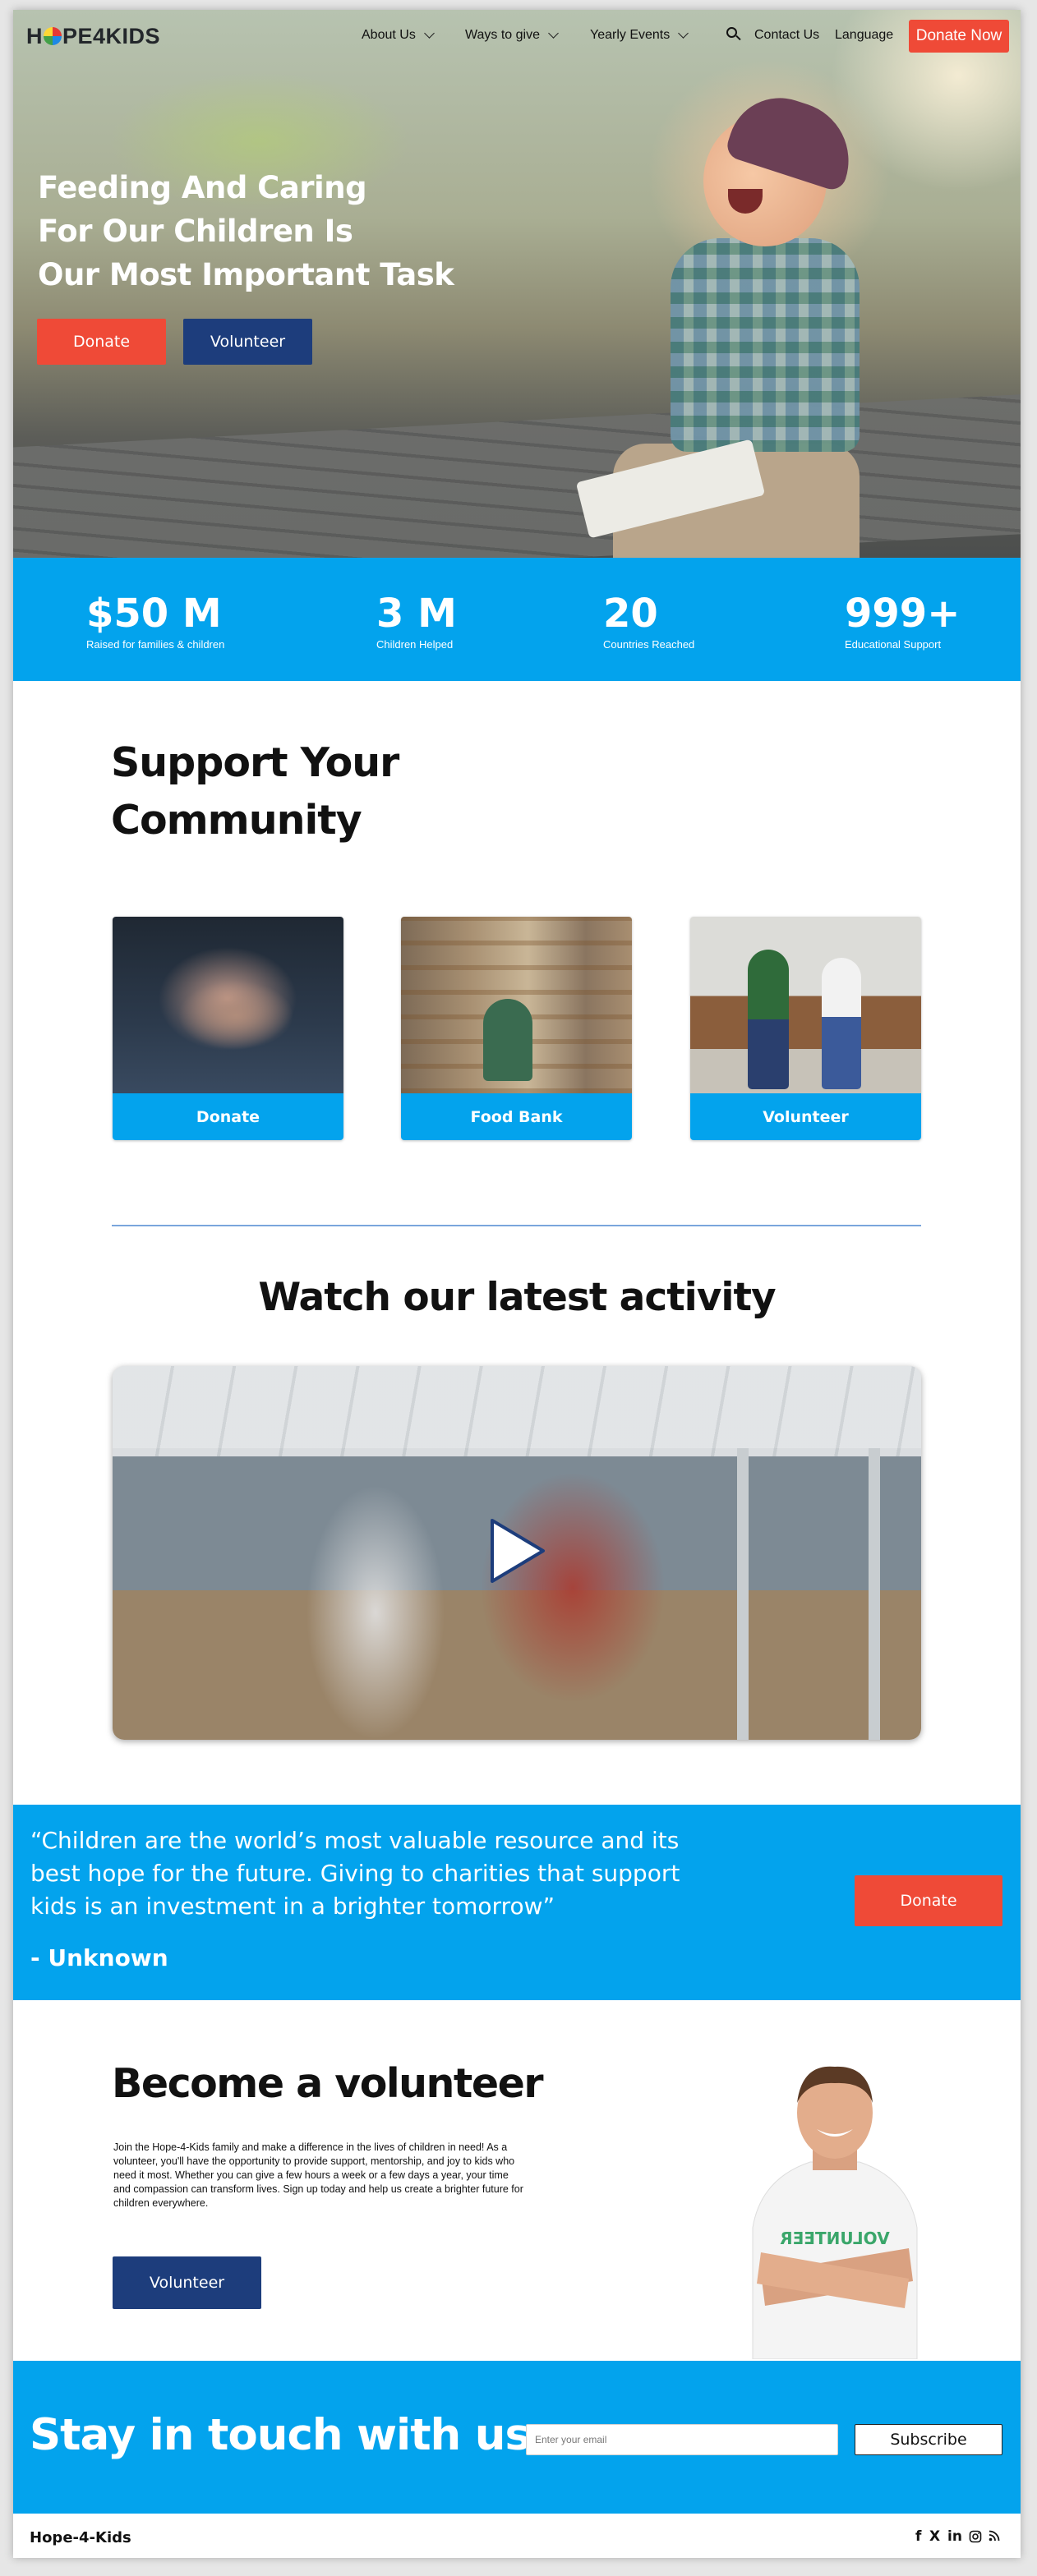  I want to click on newsletter-title: Stay in touch with us, so click(280, 2435).